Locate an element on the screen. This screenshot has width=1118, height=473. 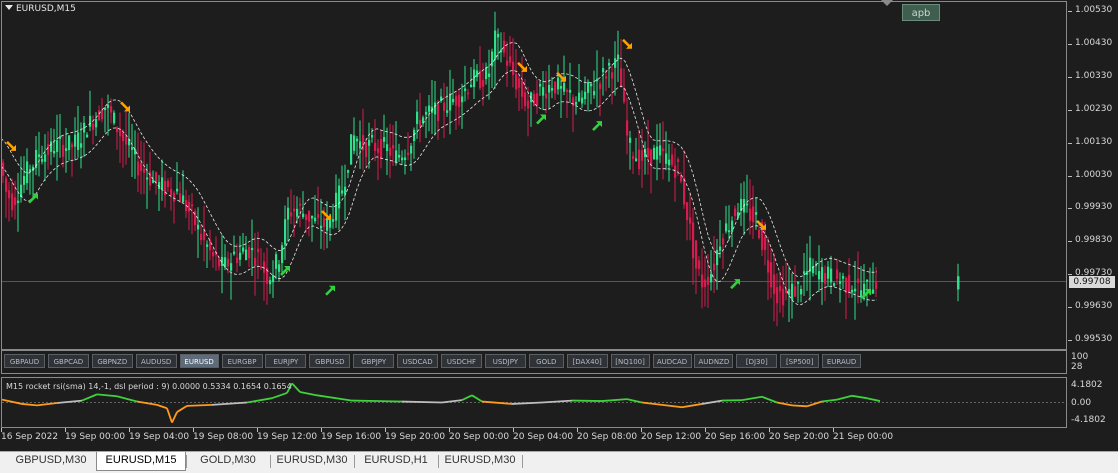
indicator-axis: 4.1802 0.00 -4.1802 is located at coordinates (1093, 402).